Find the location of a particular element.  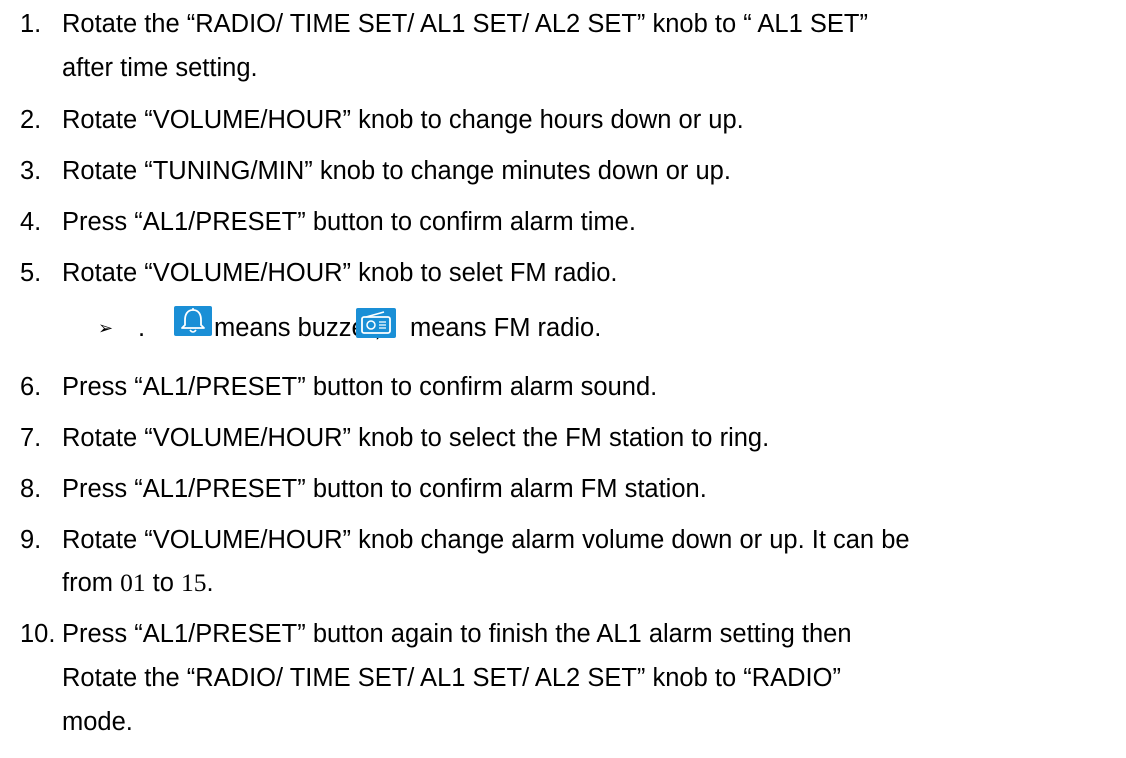

range-connector: to is located at coordinates (163, 583).